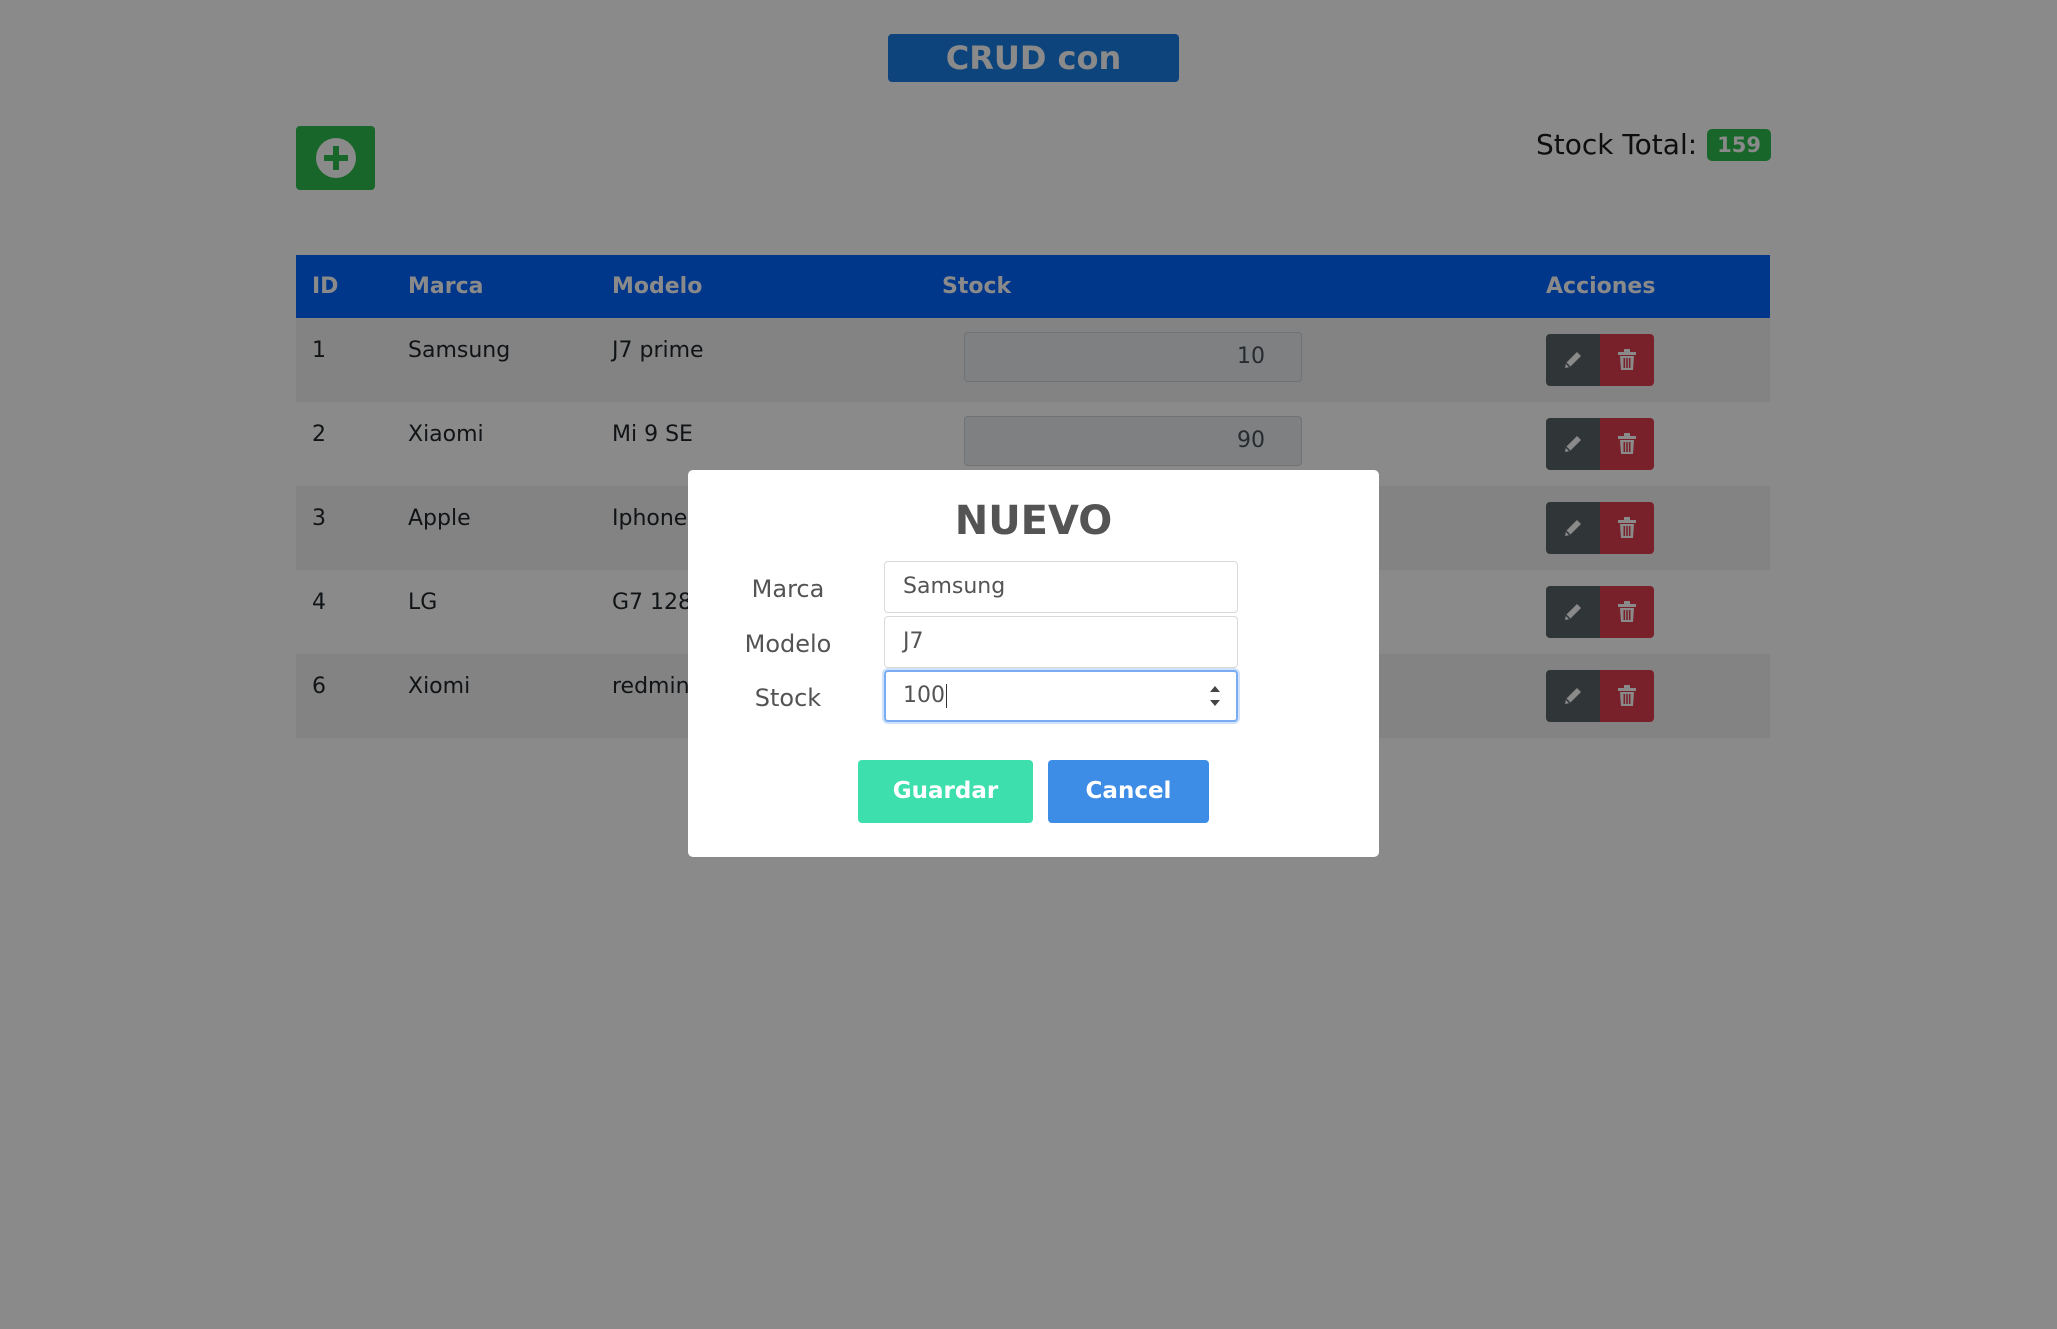 The image size is (2057, 1329). What do you see at coordinates (1128, 791) in the screenshot?
I see `cancel-button: Cancel` at bounding box center [1128, 791].